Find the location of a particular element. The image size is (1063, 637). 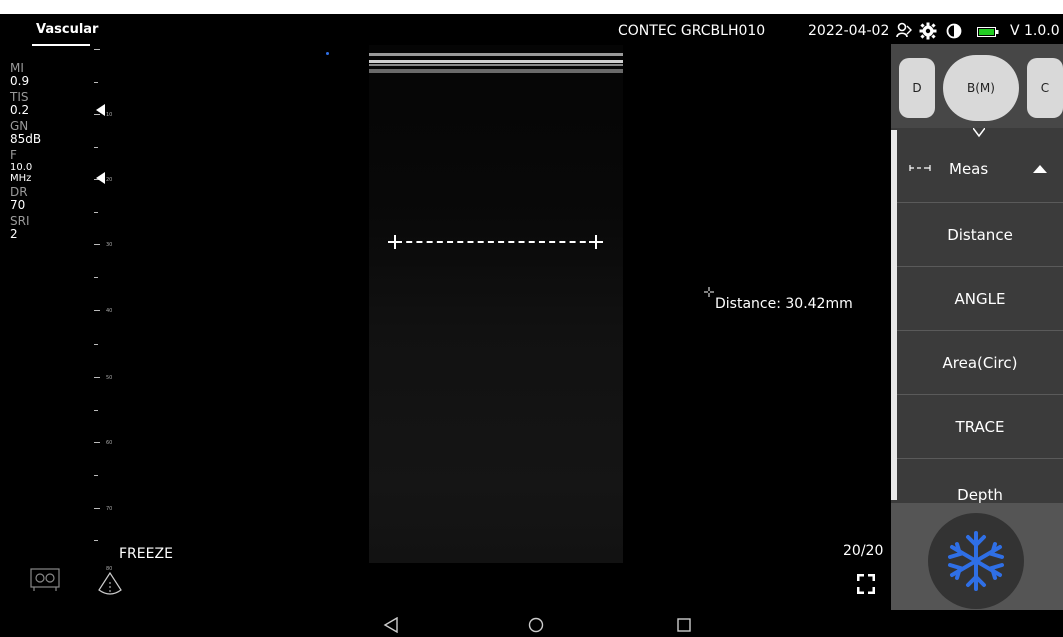

distance-measure-line is located at coordinates (496, 242).